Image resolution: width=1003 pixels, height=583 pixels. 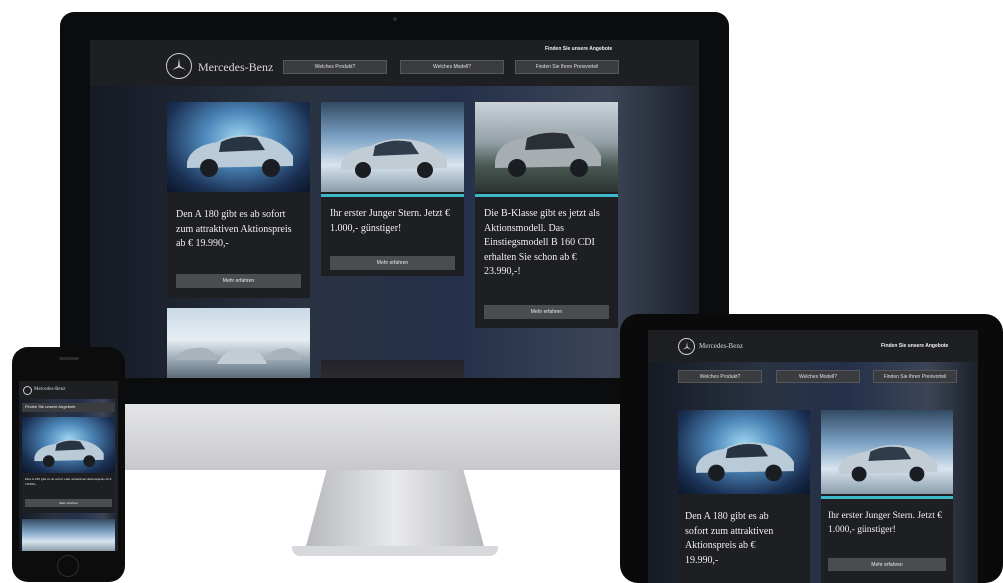 What do you see at coordinates (68, 566) in the screenshot?
I see `home-button` at bounding box center [68, 566].